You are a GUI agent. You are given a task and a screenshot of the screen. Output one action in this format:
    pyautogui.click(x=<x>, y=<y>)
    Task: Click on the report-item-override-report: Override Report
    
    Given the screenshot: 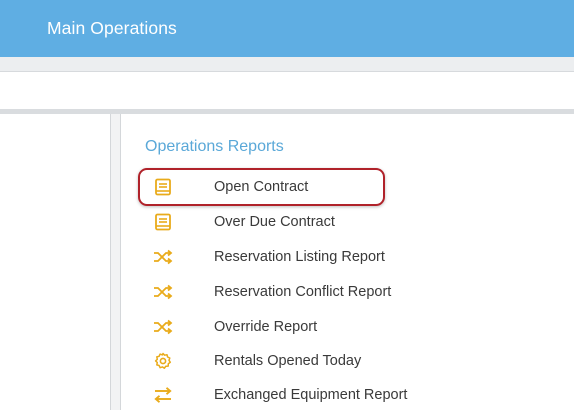 What is the action you would take?
    pyautogui.click(x=352, y=327)
    